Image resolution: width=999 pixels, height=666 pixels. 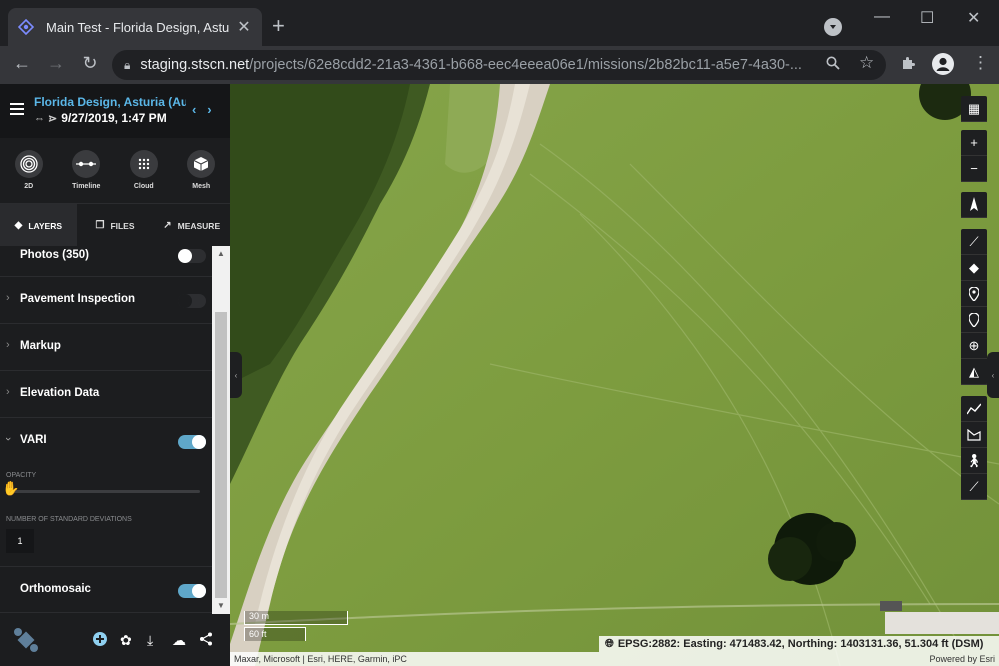 I want to click on mission-date: ⇔ ⋗ 9/27/2019, 1:47 PM, so click(x=100, y=118).